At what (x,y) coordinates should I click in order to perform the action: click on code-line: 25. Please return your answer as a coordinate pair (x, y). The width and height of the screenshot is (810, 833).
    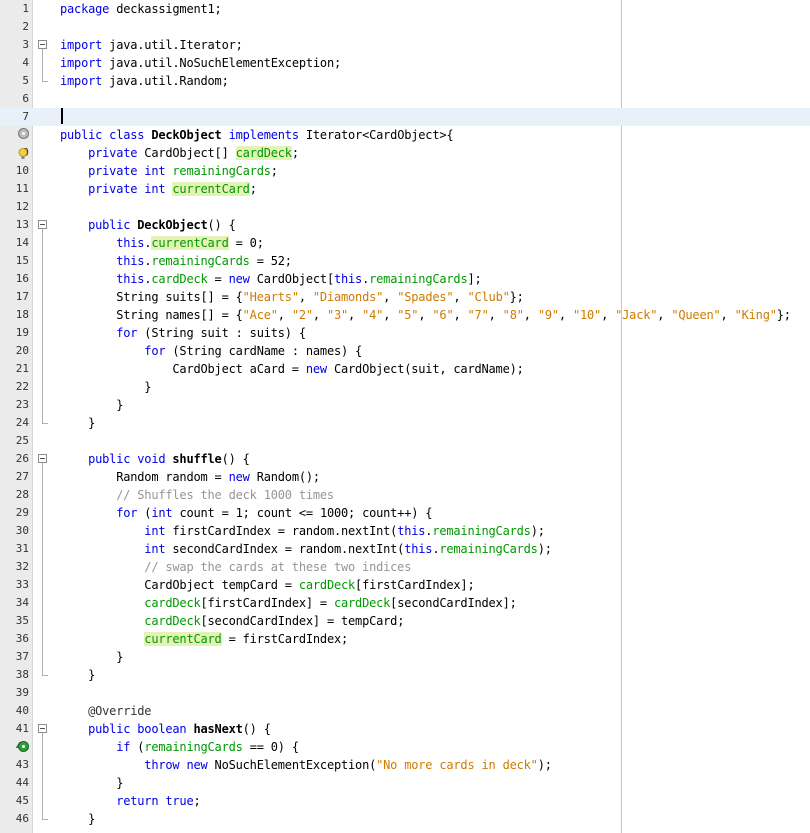
    Looking at the image, I should click on (405, 441).